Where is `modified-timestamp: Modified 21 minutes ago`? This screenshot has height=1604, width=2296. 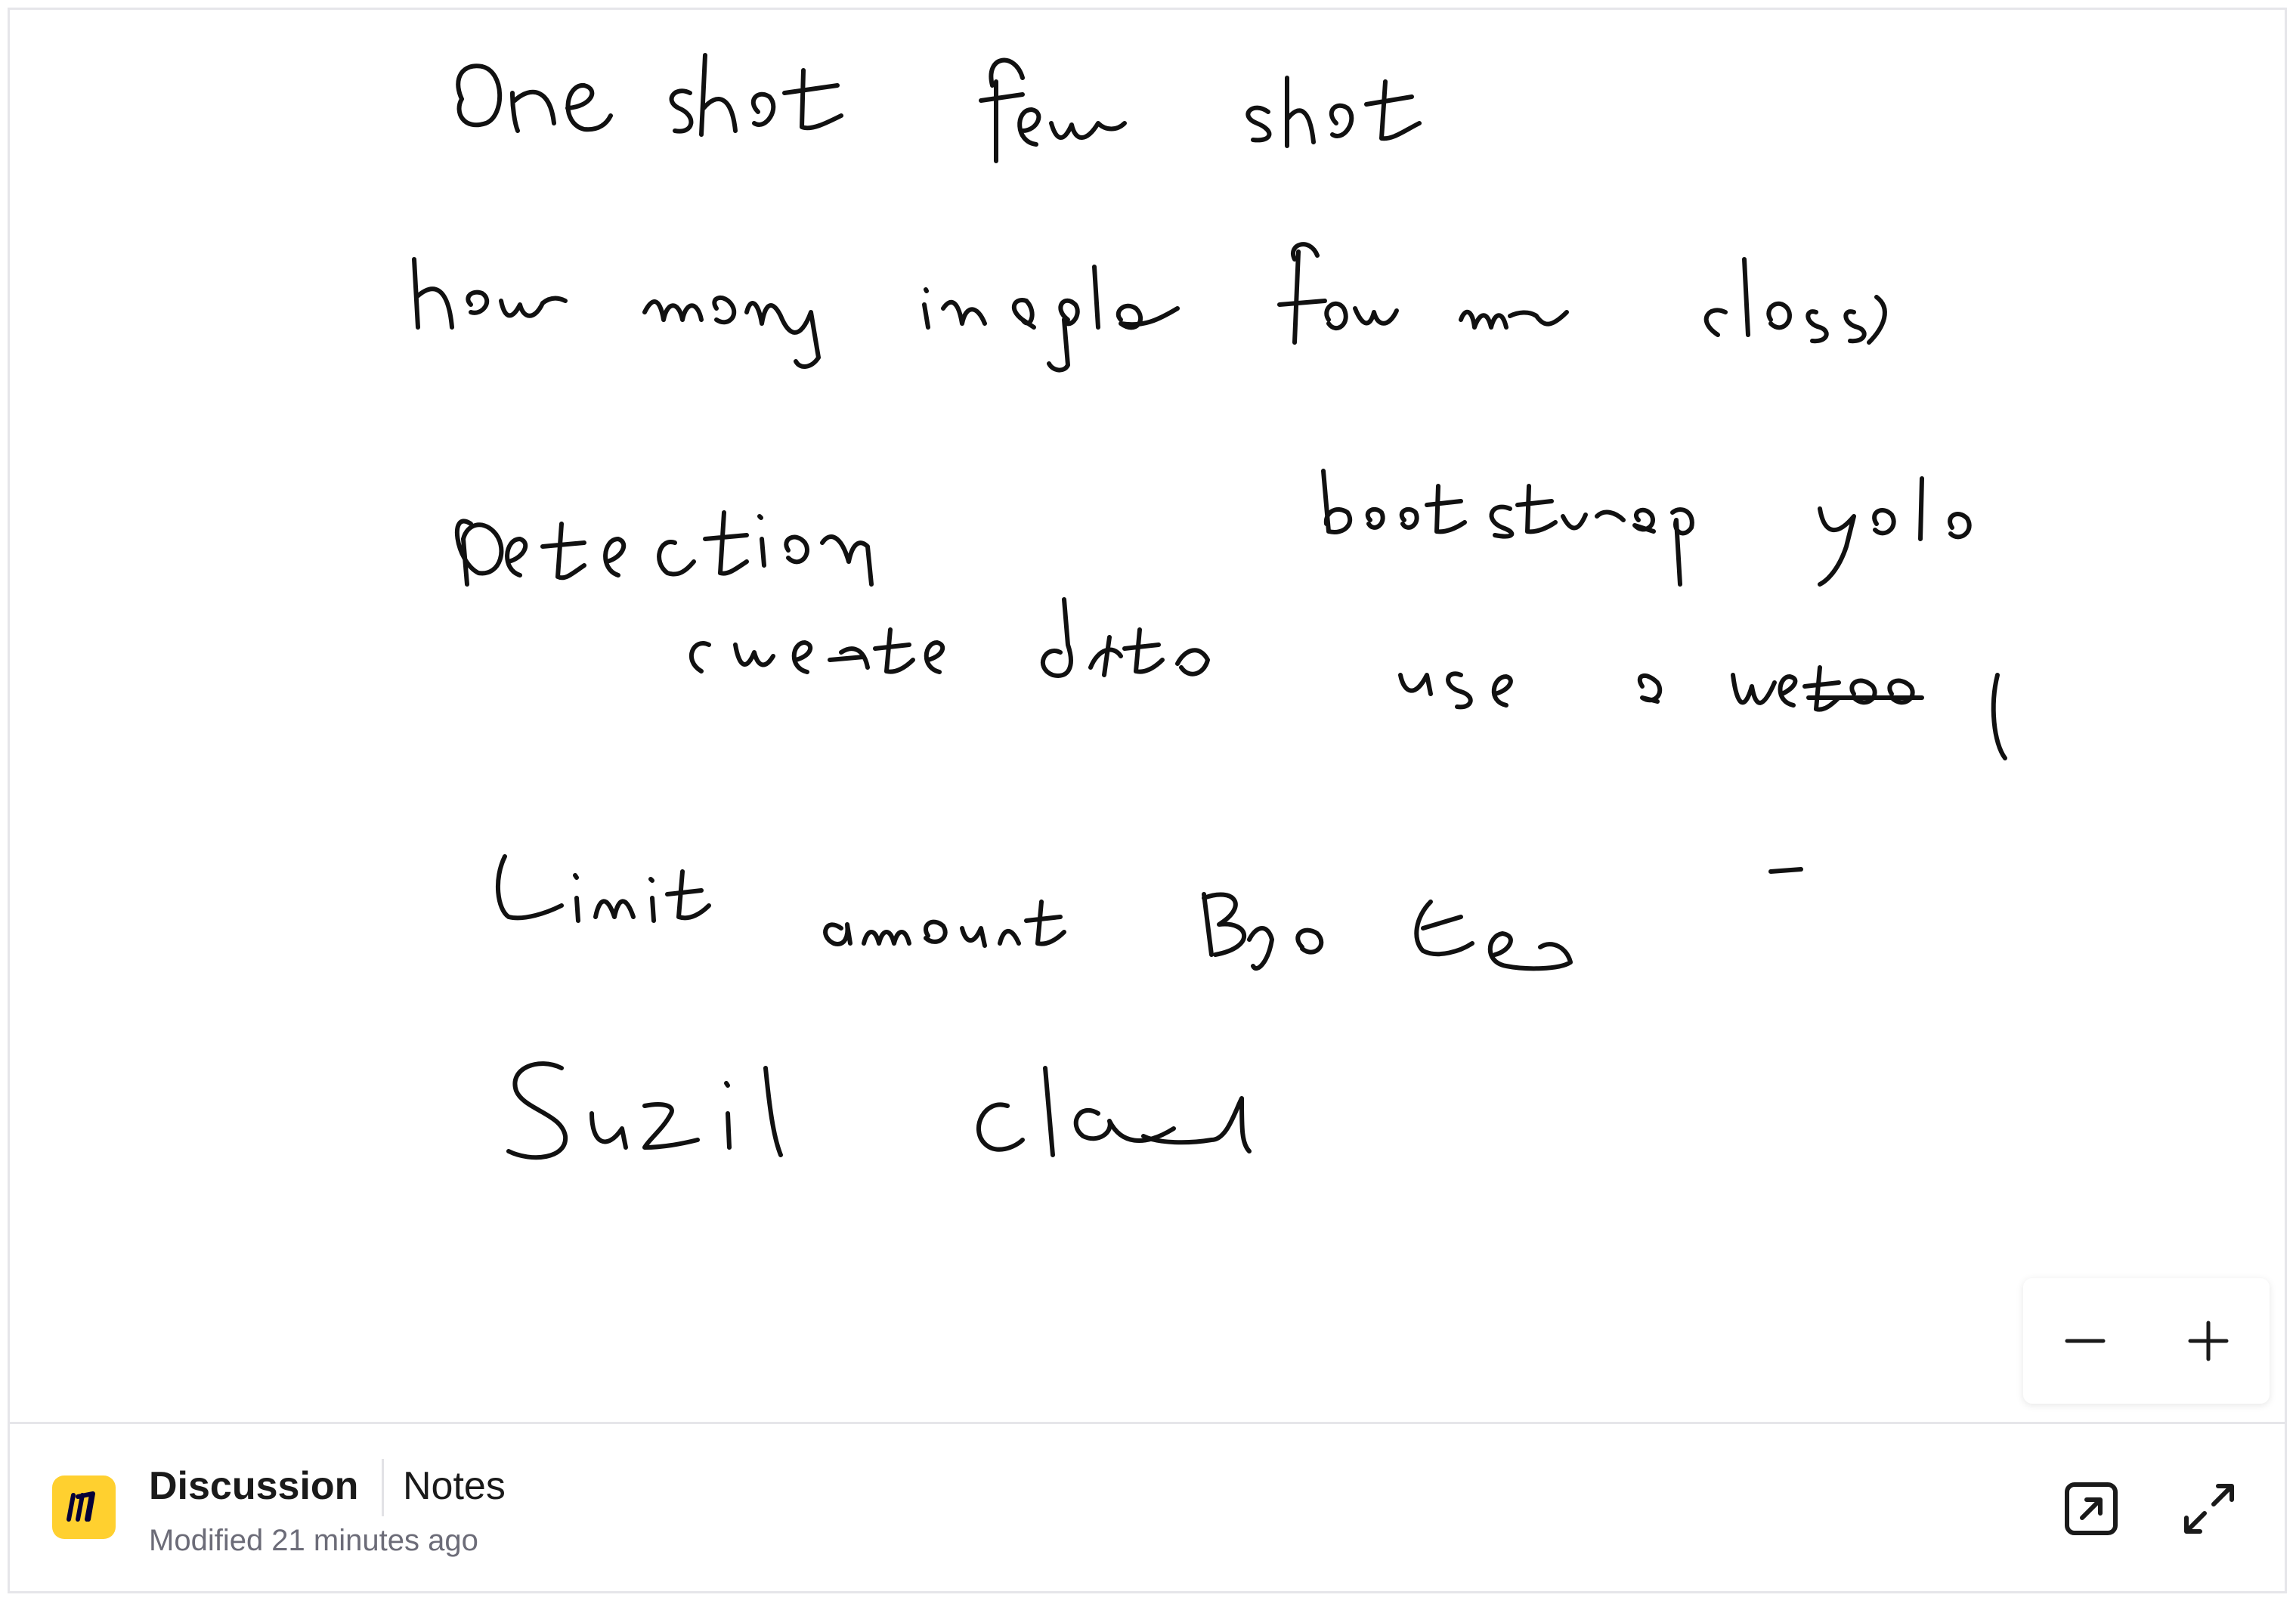 modified-timestamp: Modified 21 minutes ago is located at coordinates (313, 1541).